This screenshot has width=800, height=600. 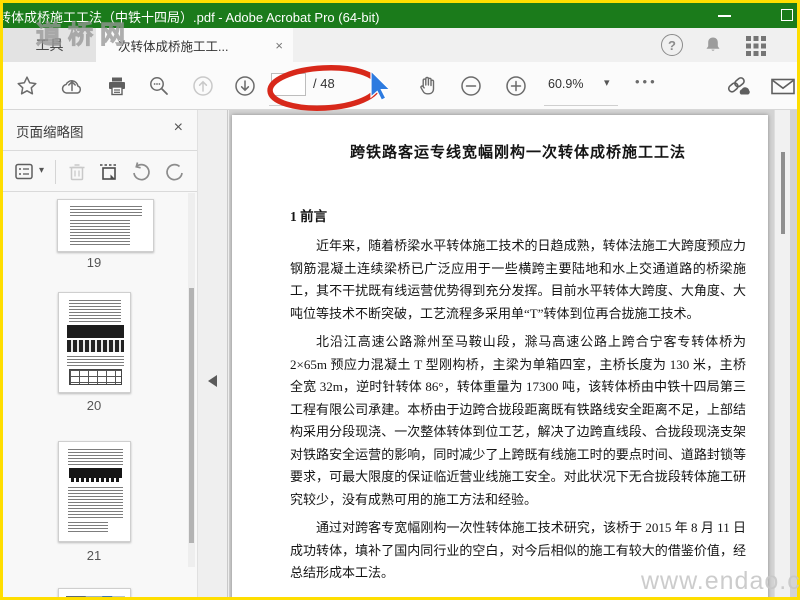 What do you see at coordinates (713, 45) in the screenshot?
I see `notifications-bell-icon` at bounding box center [713, 45].